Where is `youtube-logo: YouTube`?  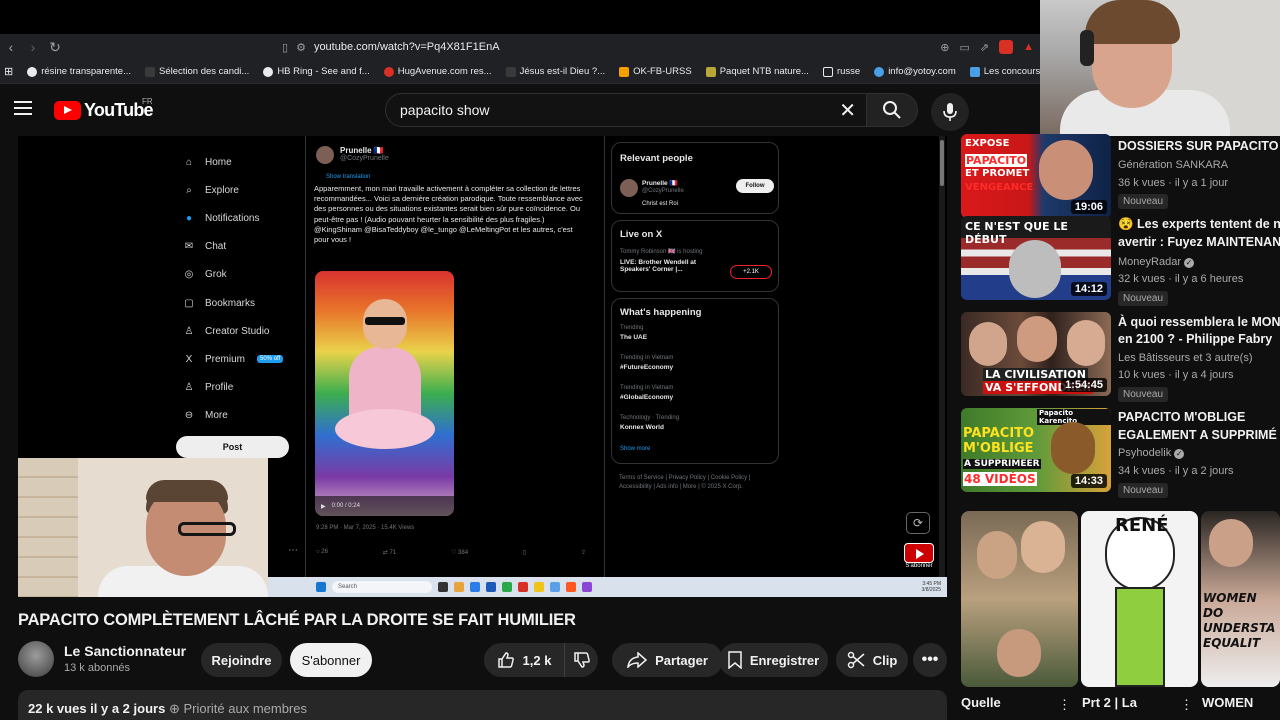 youtube-logo: YouTube is located at coordinates (104, 110).